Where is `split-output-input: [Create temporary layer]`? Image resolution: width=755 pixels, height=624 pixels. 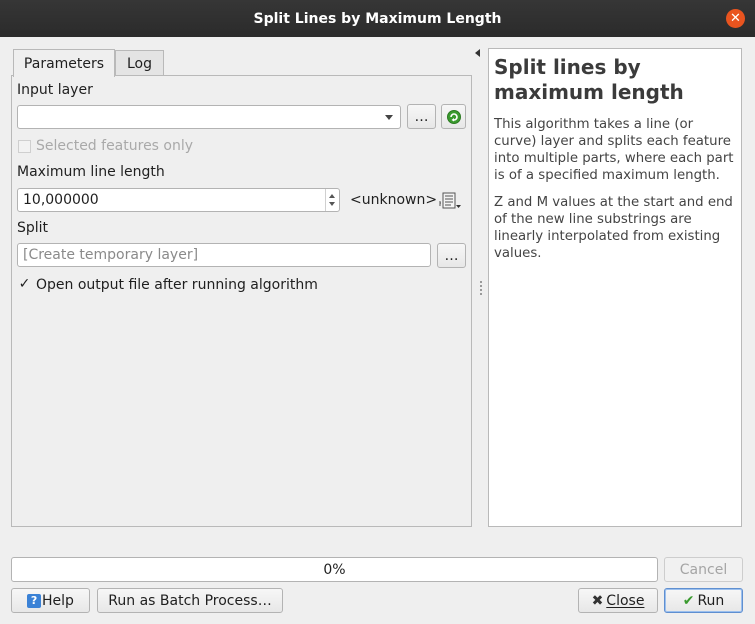 split-output-input: [Create temporary layer] is located at coordinates (224, 255).